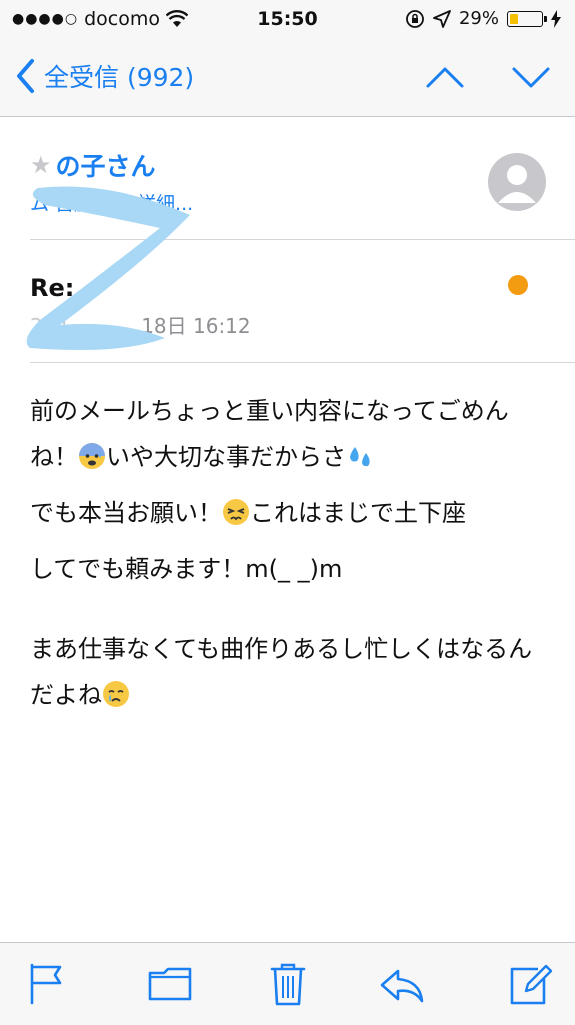 The width and height of the screenshot is (575, 1025). What do you see at coordinates (290, 672) in the screenshot?
I see `body-paragraph: まあ仕事なくても曲作りあるし忙しくはなるんだよね` at bounding box center [290, 672].